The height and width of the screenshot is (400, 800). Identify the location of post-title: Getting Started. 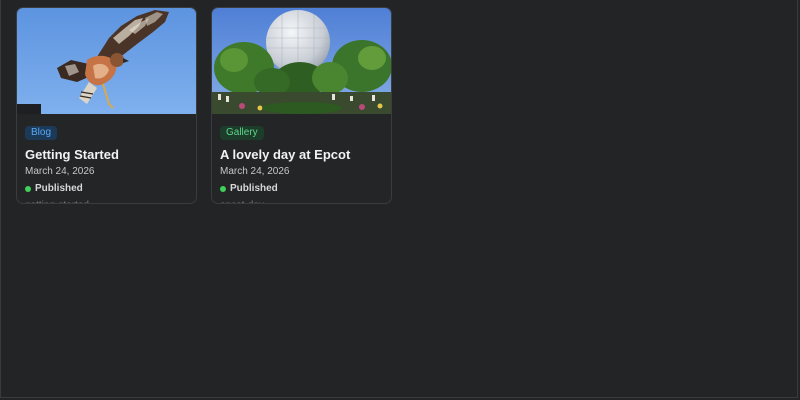
(106, 154).